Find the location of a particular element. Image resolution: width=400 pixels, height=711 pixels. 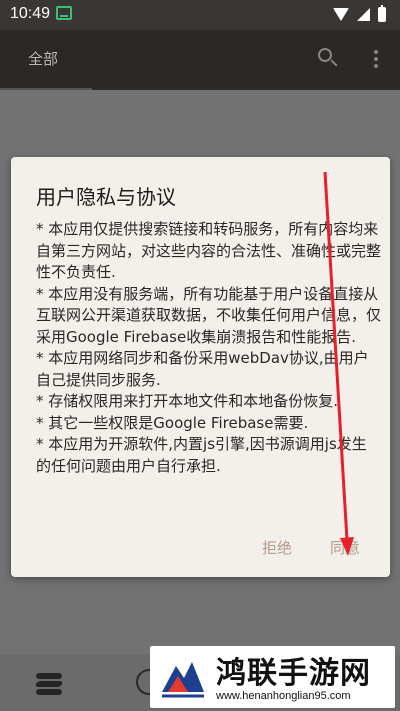

dialog-actions: 拒绝 同意 is located at coordinates (311, 547).